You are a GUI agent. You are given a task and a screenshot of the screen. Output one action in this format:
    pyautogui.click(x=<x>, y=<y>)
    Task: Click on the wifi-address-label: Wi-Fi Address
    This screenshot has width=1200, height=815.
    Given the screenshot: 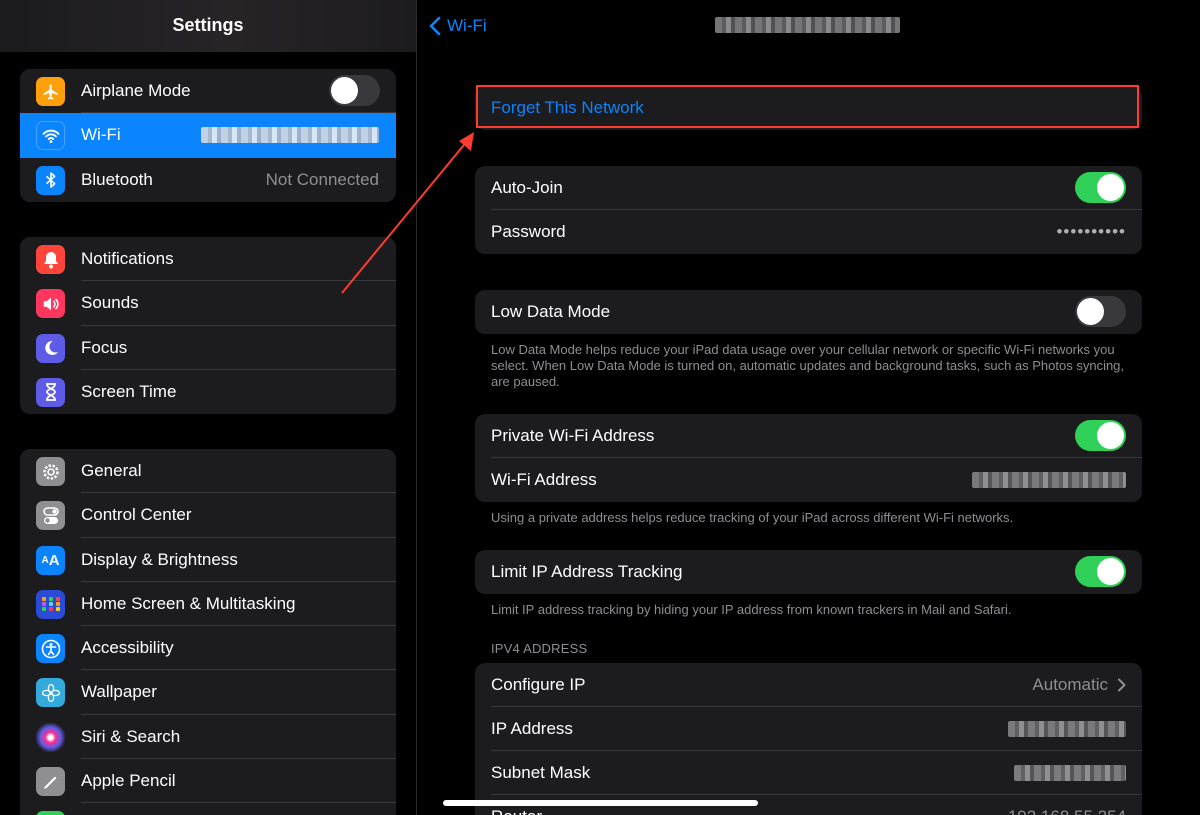 What is the action you would take?
    pyautogui.click(x=544, y=479)
    